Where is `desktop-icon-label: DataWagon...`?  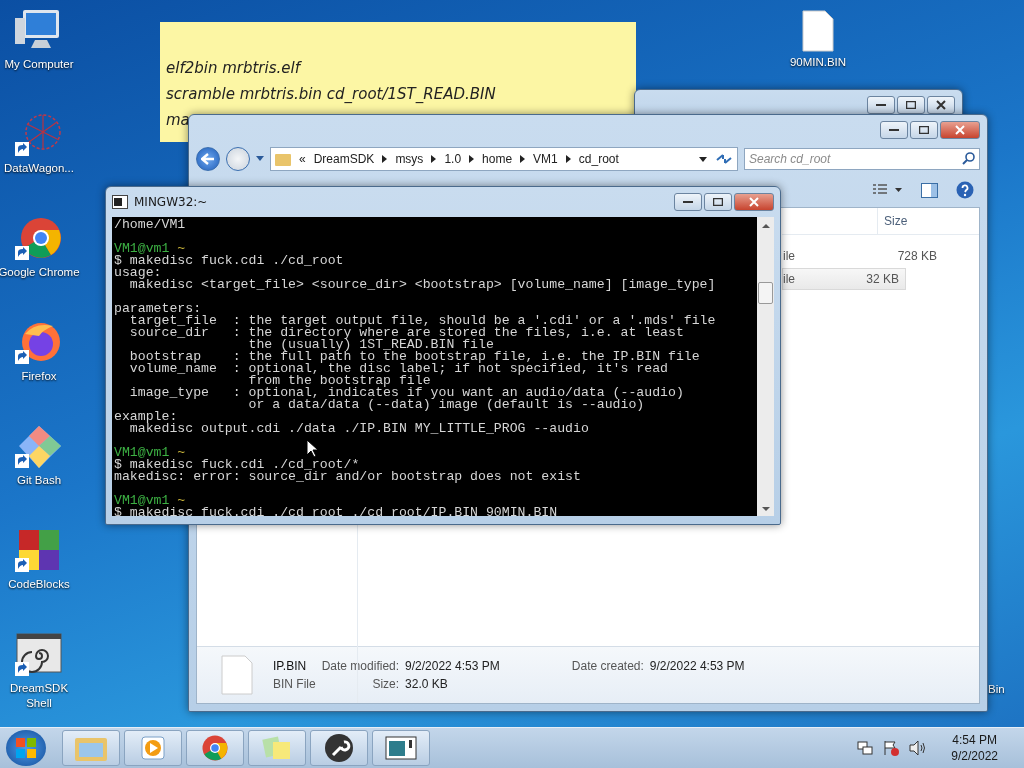
desktop-icon-label: DataWagon... is located at coordinates (39, 168).